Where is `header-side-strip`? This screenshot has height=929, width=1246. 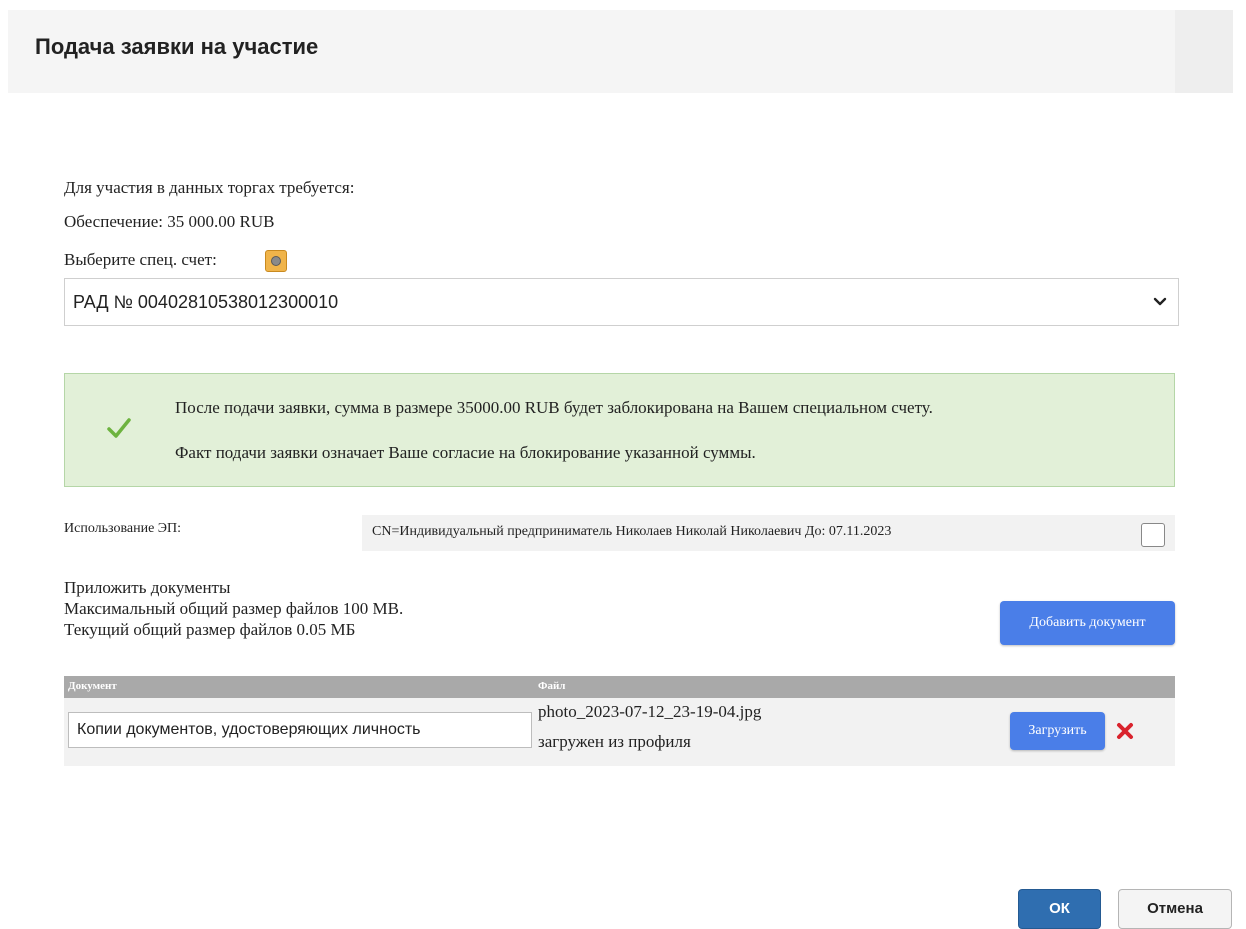 header-side-strip is located at coordinates (1204, 51).